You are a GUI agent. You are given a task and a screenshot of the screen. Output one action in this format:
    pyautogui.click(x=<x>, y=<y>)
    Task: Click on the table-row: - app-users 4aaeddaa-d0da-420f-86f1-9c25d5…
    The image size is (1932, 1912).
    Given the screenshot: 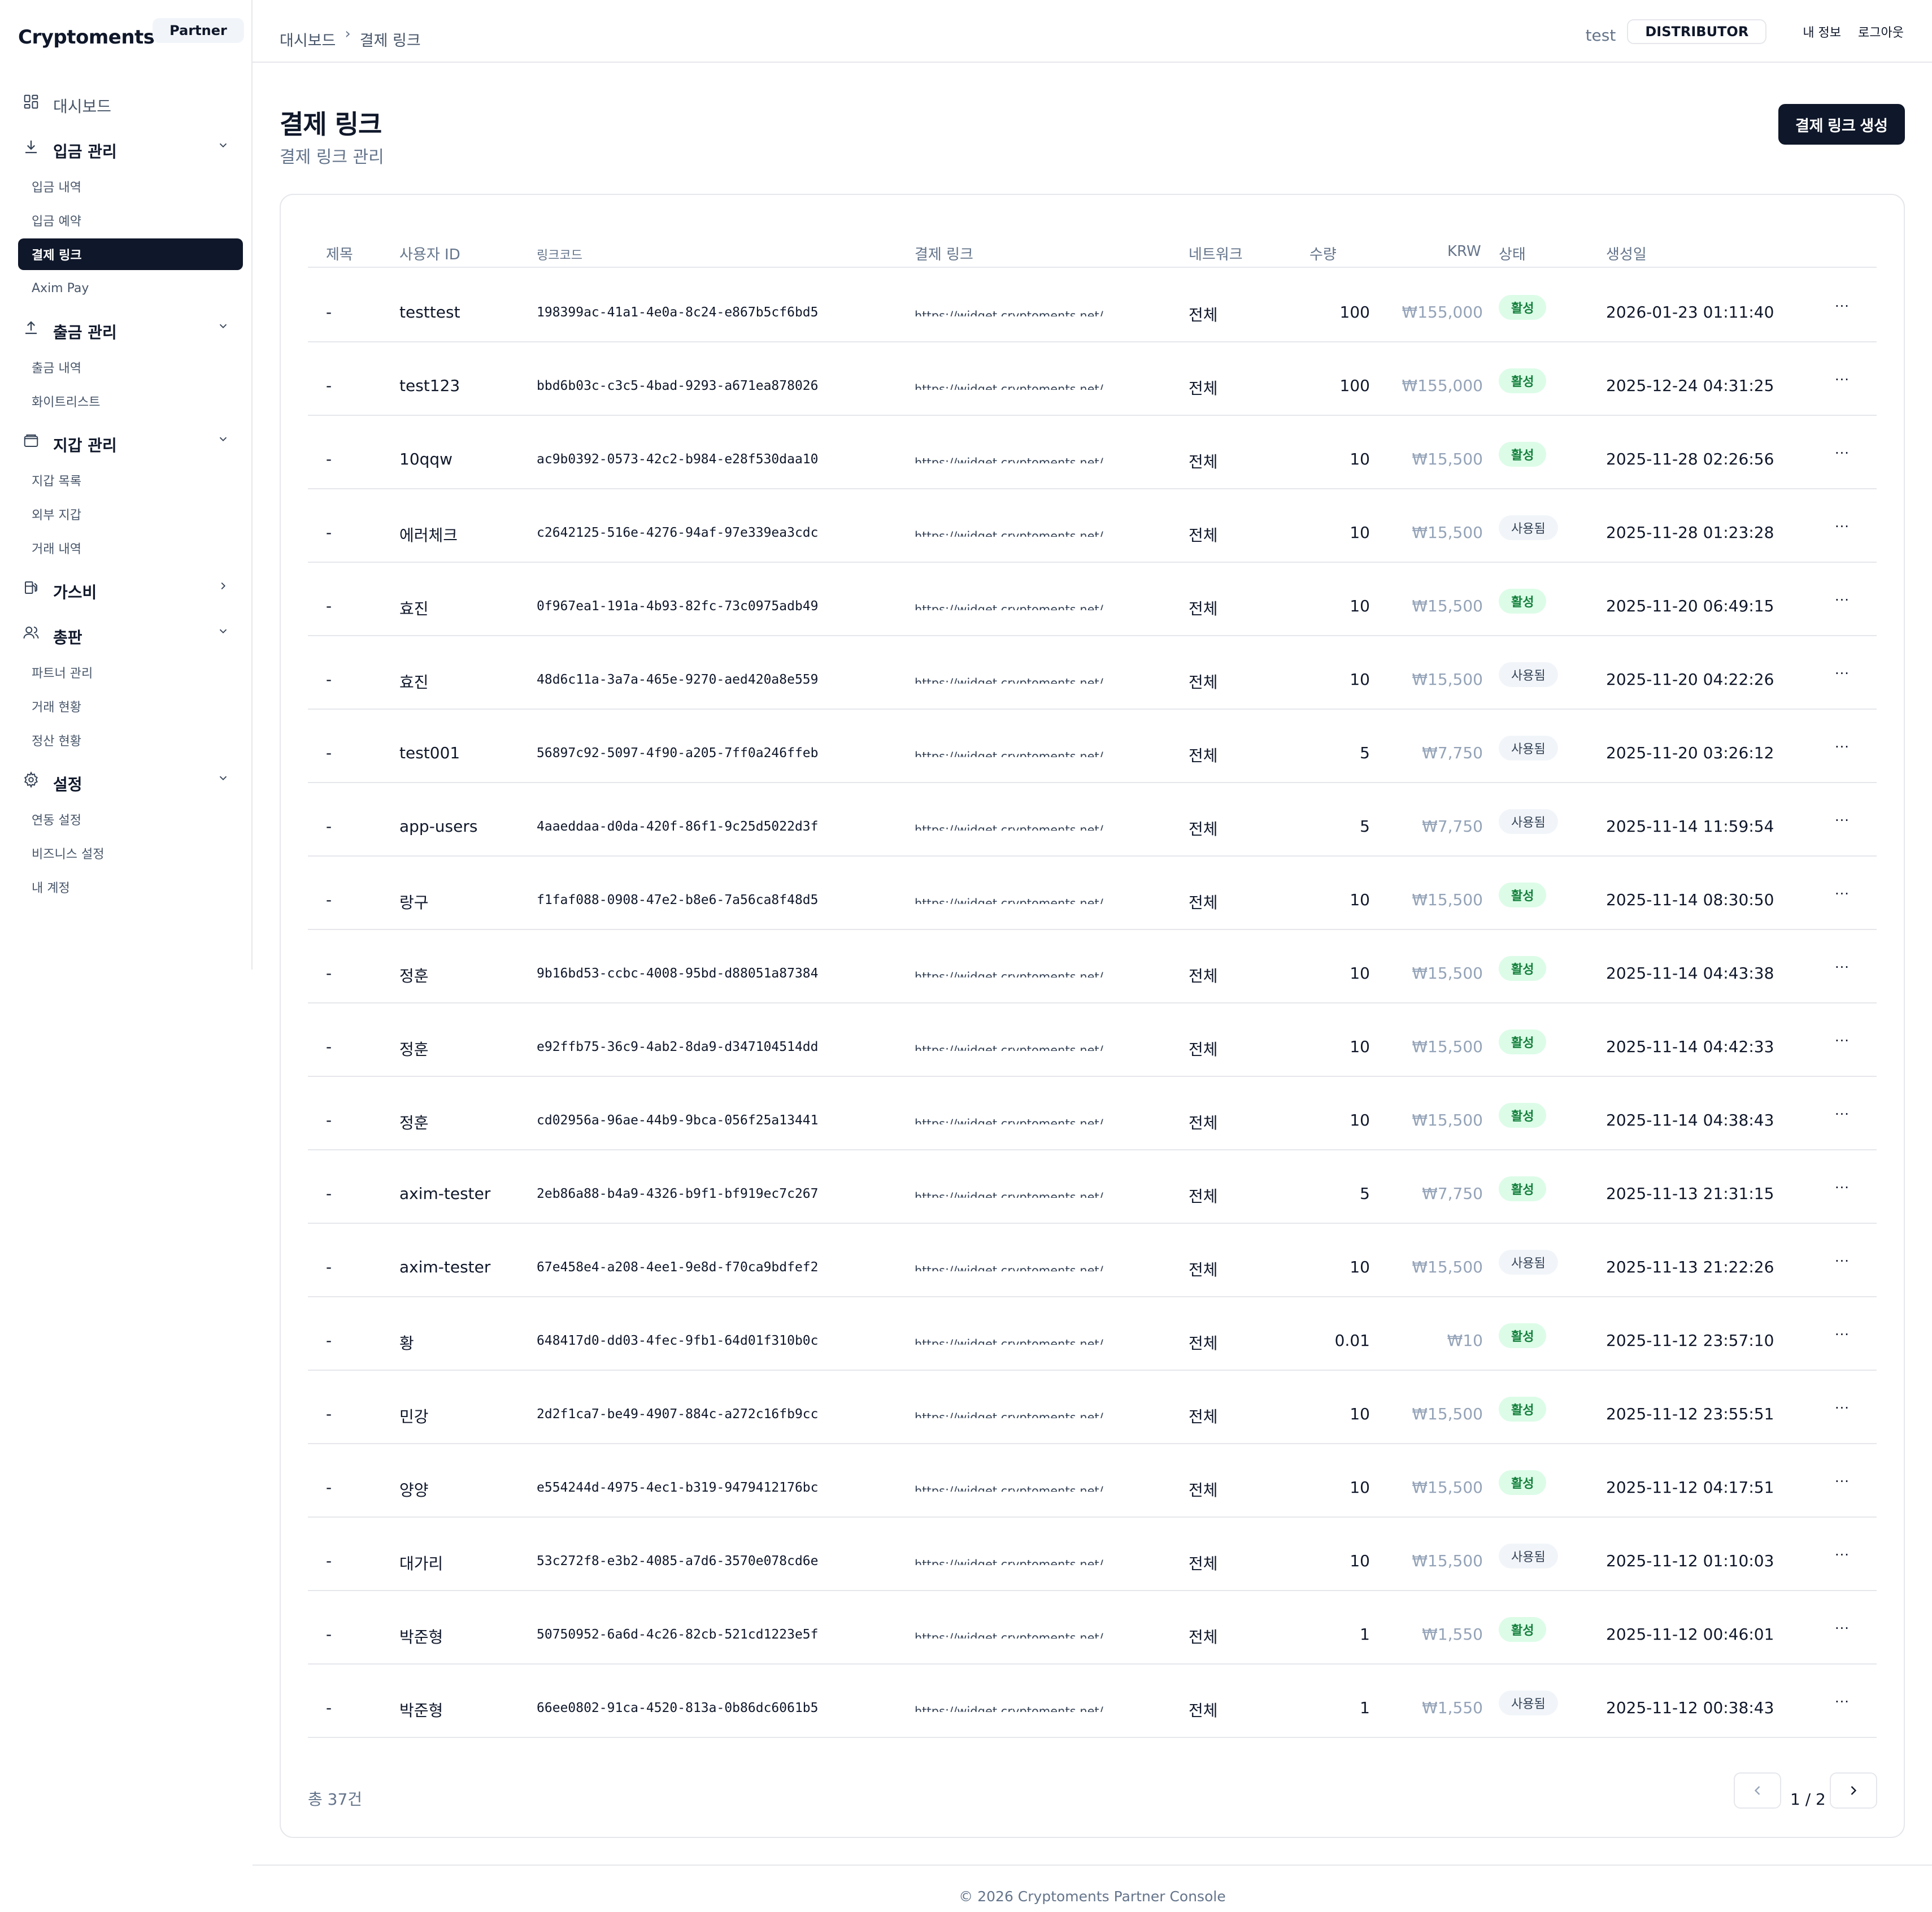 What is the action you would take?
    pyautogui.click(x=1092, y=820)
    